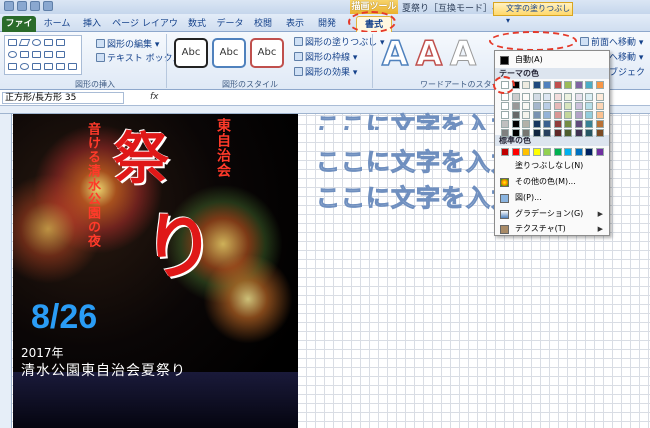  What do you see at coordinates (463, 54) in the screenshot?
I see `wordart-style-3: A` at bounding box center [463, 54].